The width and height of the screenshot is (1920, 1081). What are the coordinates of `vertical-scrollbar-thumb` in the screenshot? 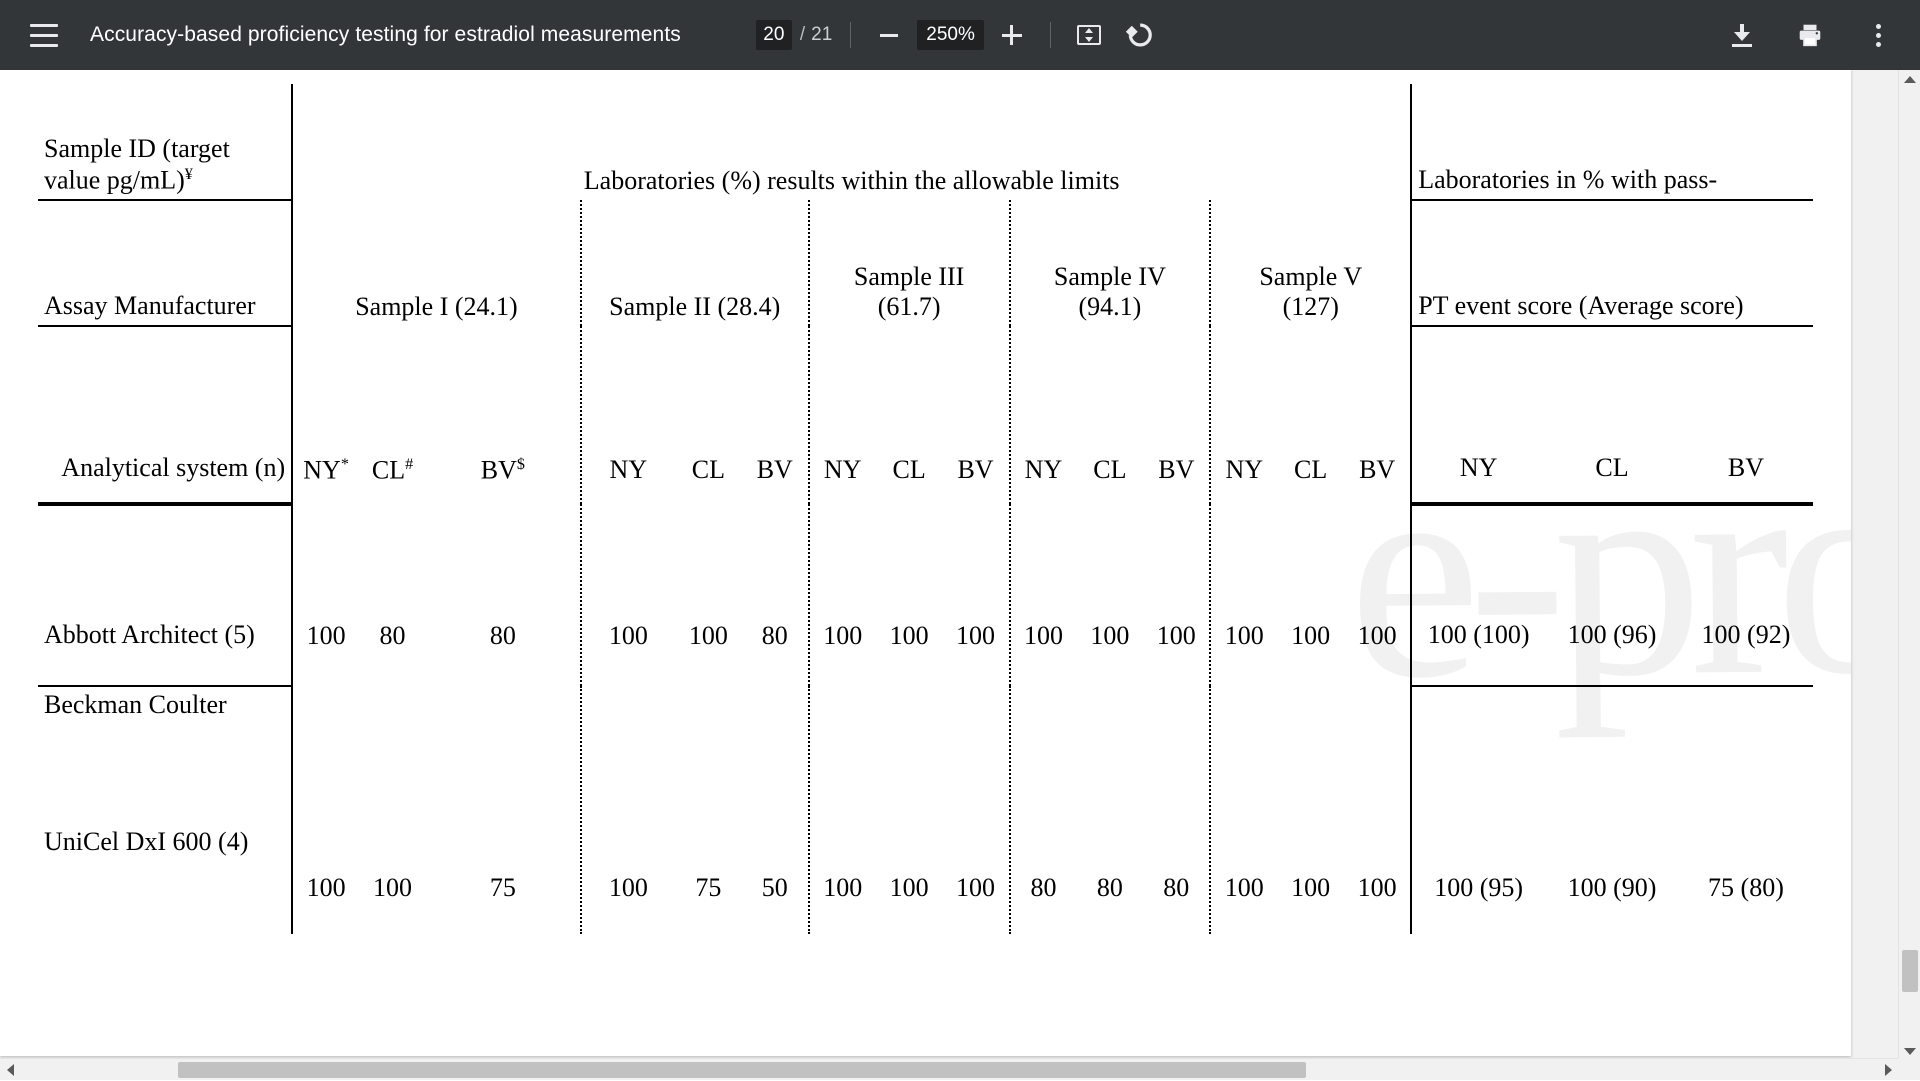 It's located at (1910, 971).